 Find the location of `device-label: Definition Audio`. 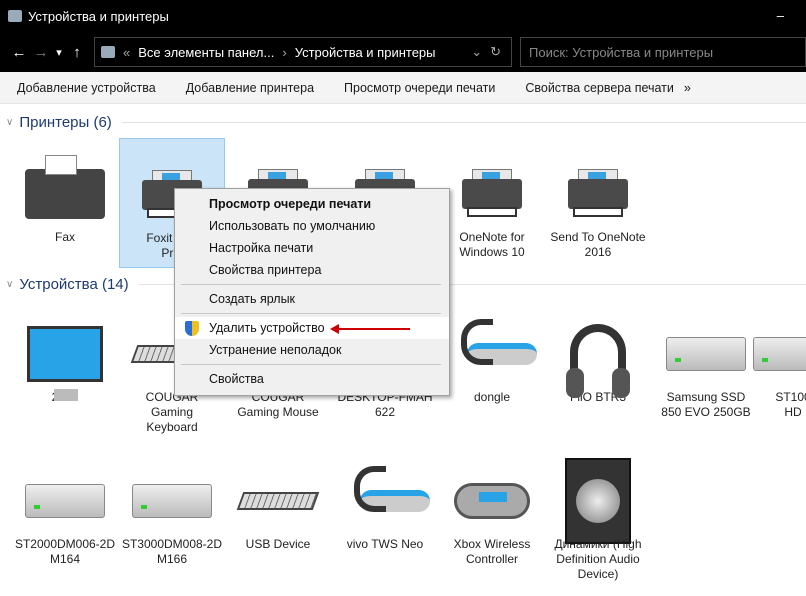

device-label: Definition Audio is located at coordinates (598, 559).